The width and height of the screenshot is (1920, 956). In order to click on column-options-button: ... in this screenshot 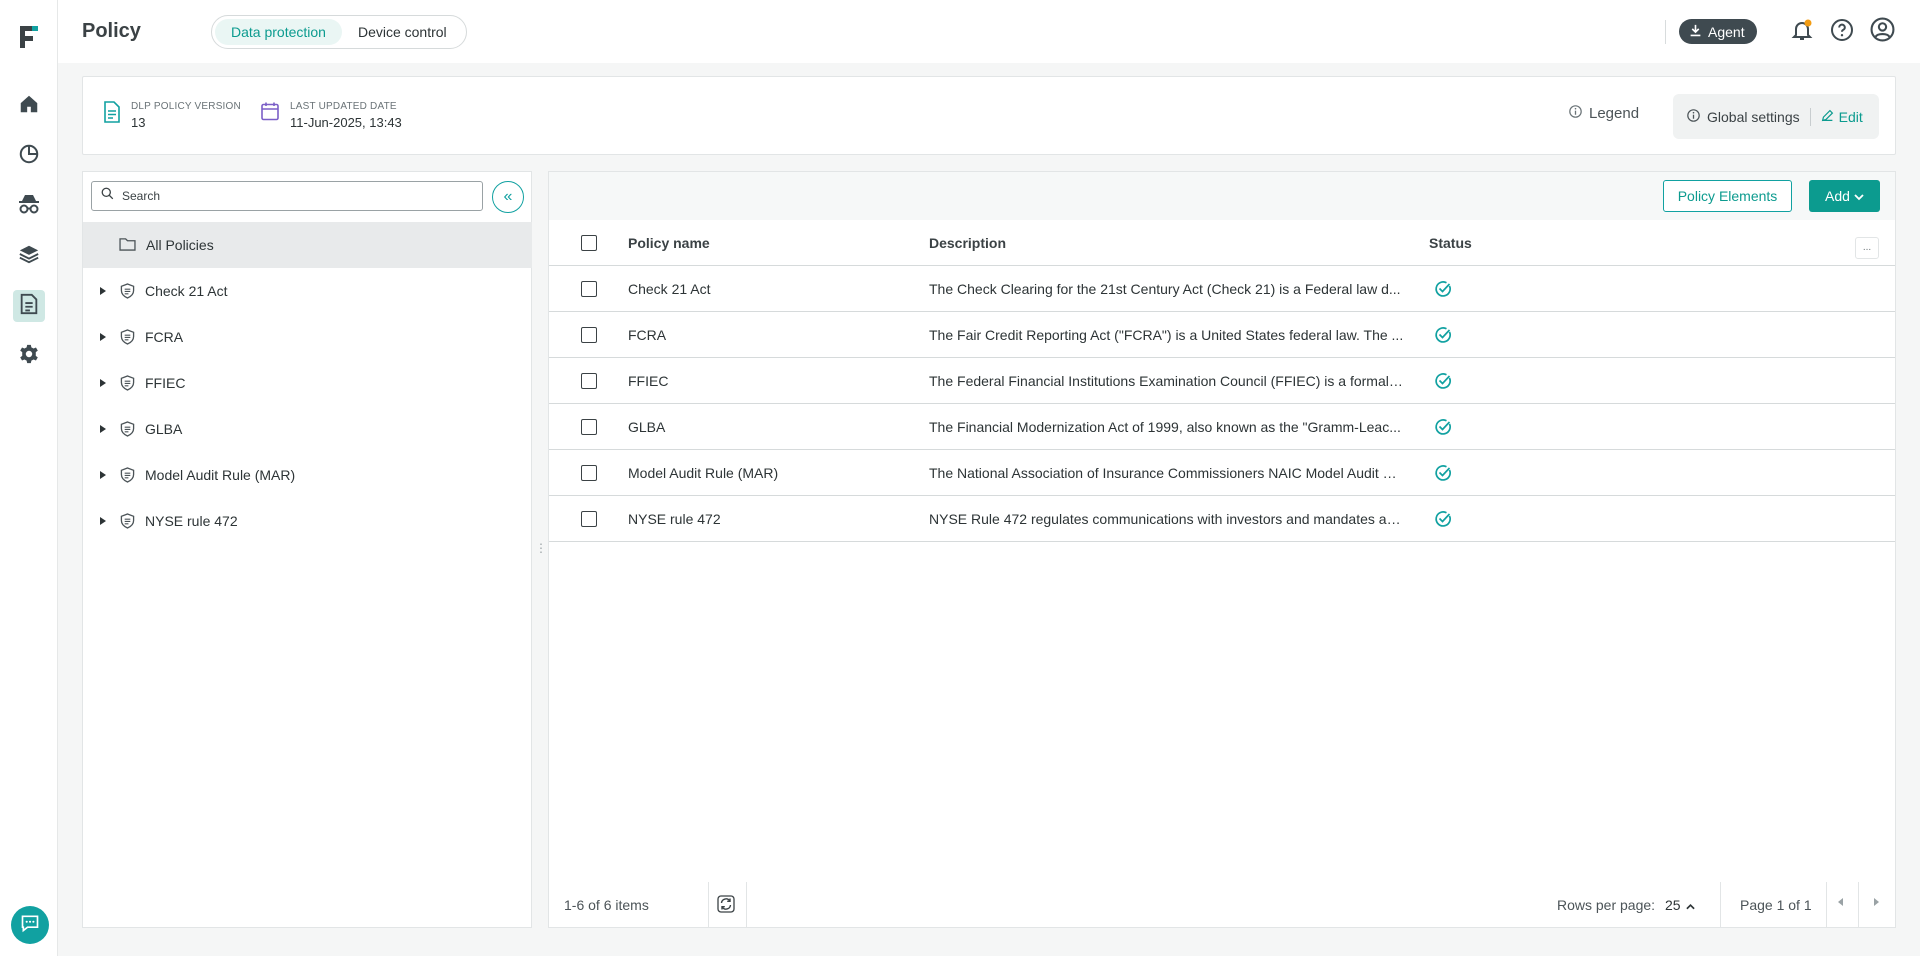, I will do `click(1867, 248)`.